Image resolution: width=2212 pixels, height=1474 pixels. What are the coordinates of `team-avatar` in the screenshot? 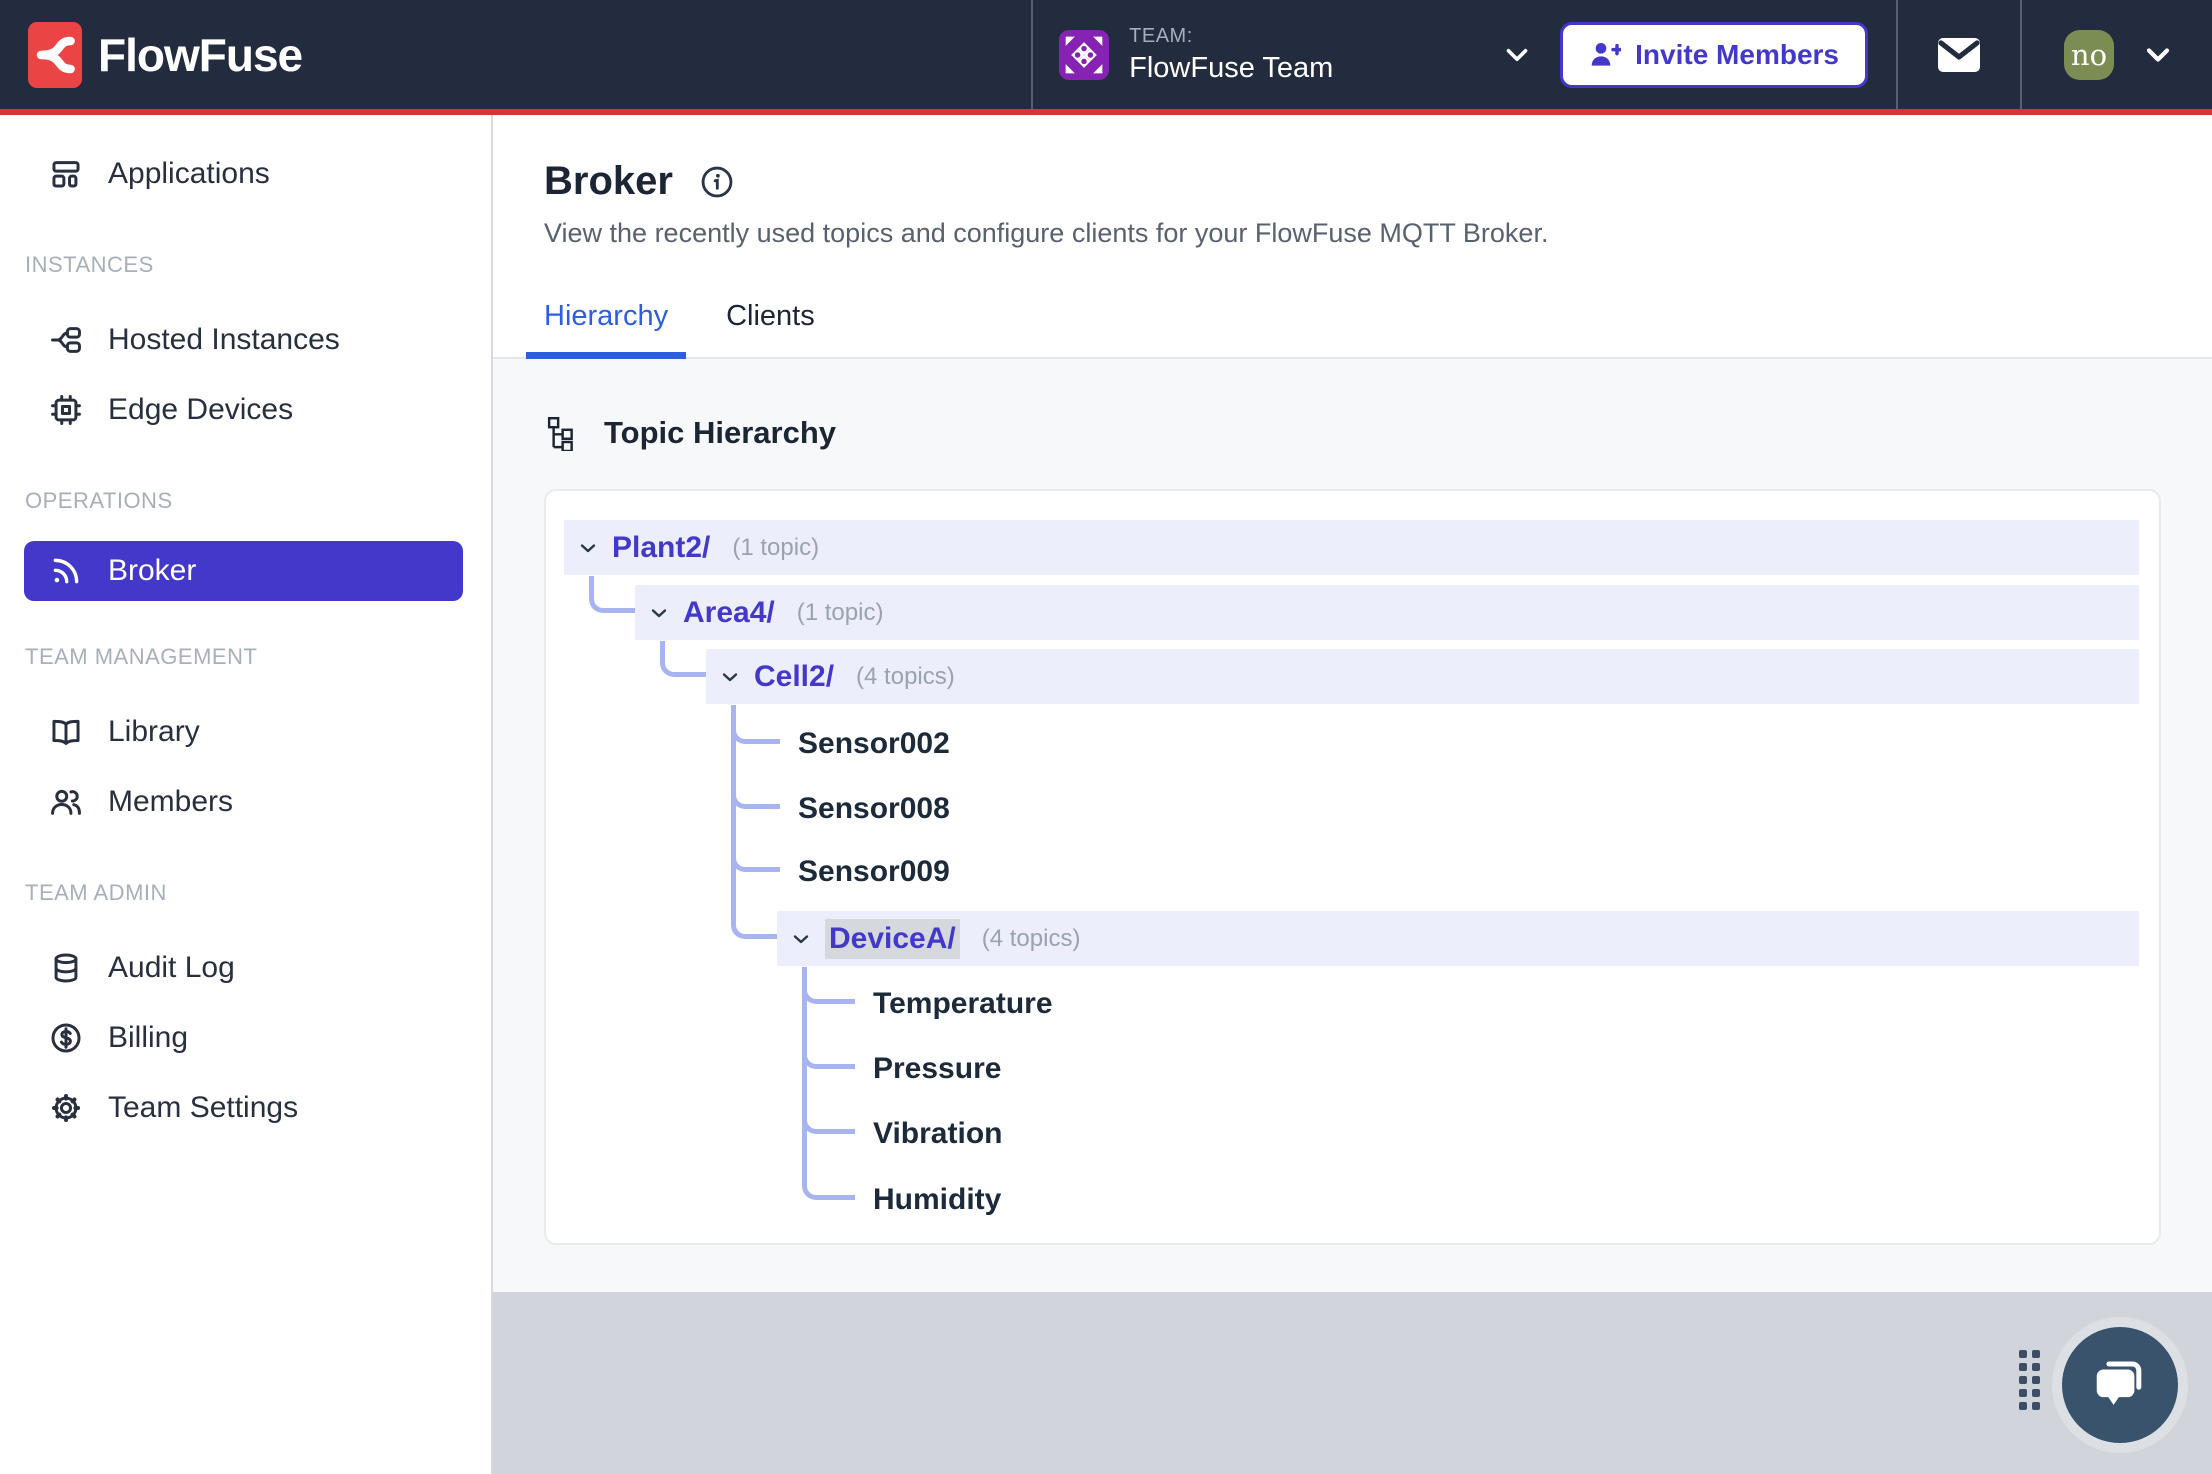 It's located at (1084, 54).